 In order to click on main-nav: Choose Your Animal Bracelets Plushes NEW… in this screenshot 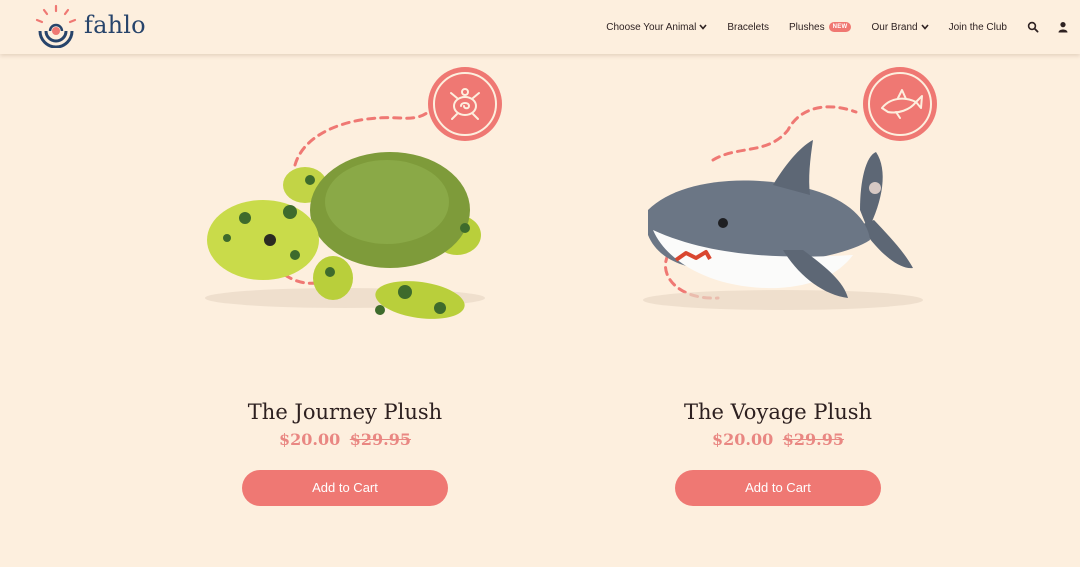, I will do `click(843, 27)`.